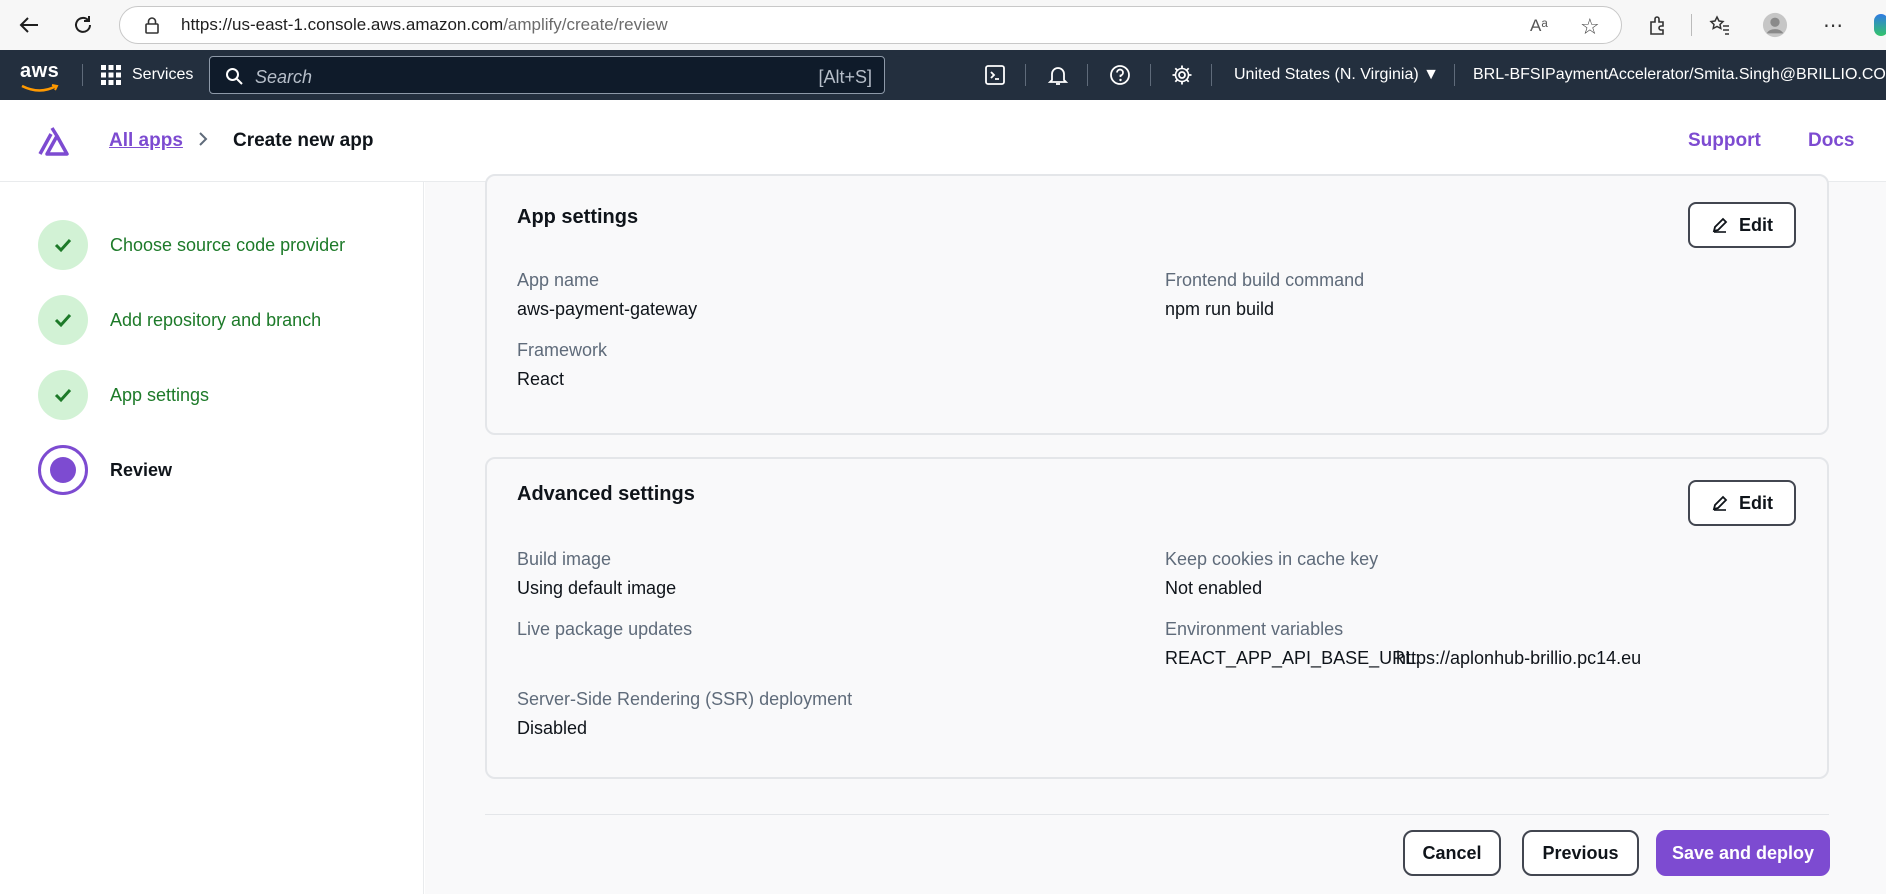 The image size is (1886, 894). I want to click on step-label: Review, so click(141, 469).